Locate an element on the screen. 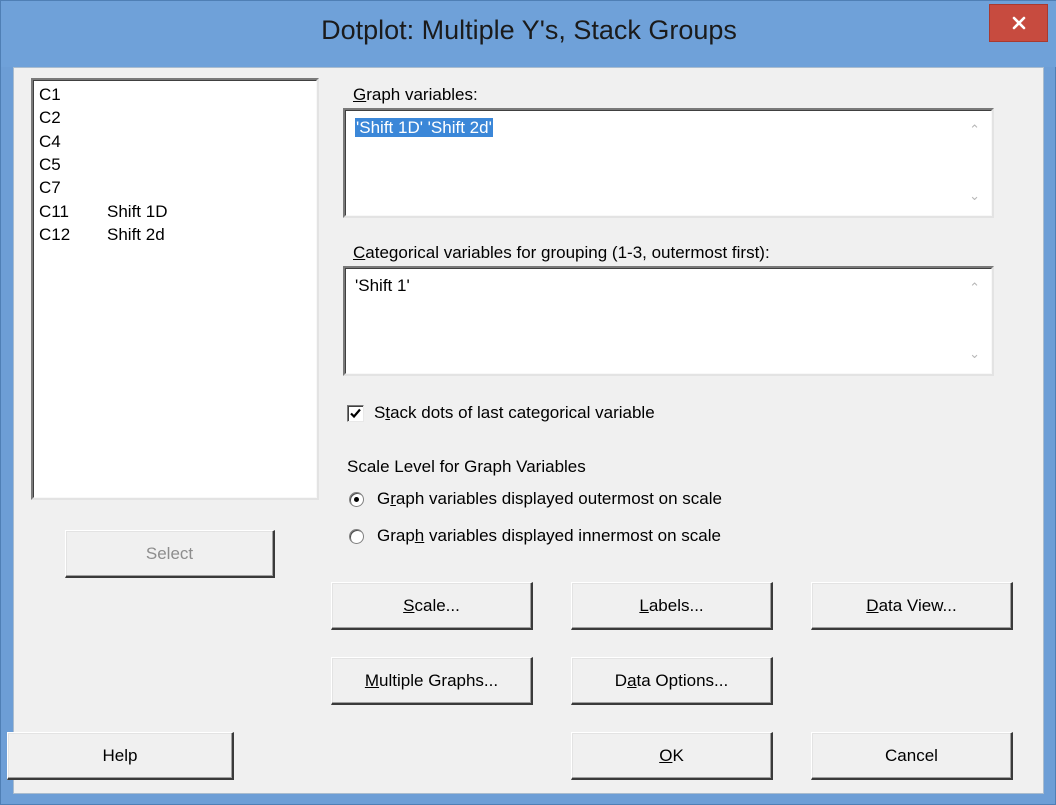 The image size is (1056, 805). close-button is located at coordinates (1018, 23).